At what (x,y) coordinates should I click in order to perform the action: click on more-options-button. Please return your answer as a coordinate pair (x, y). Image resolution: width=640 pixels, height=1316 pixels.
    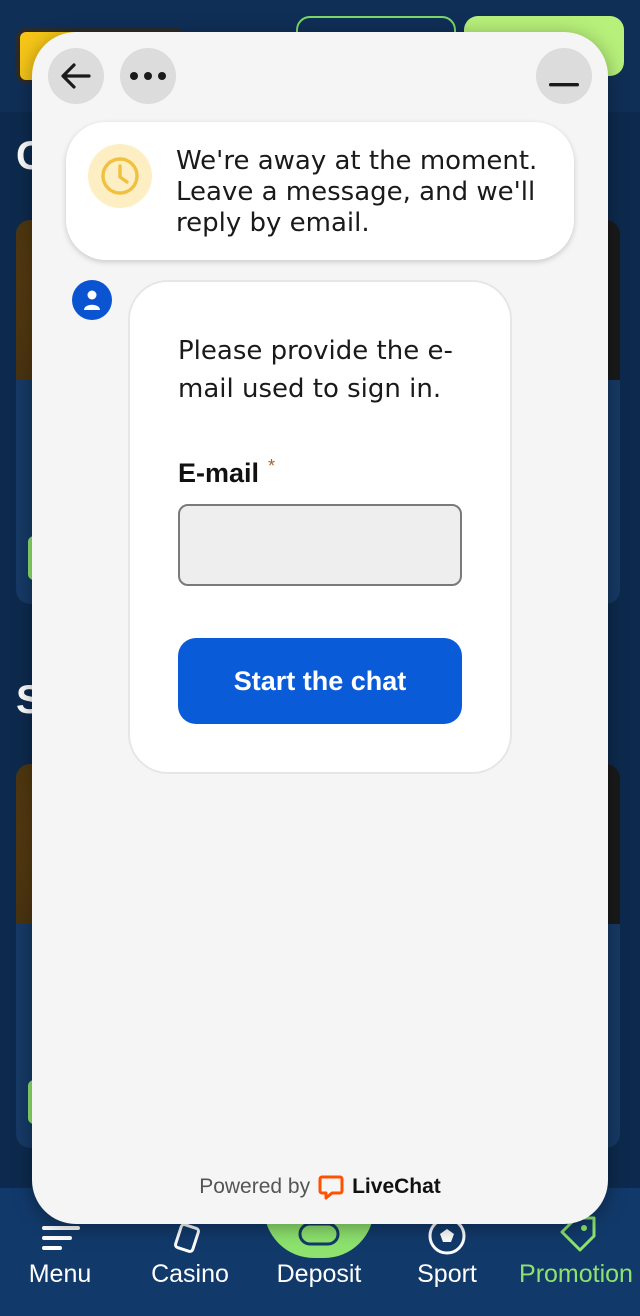
    Looking at the image, I should click on (148, 76).